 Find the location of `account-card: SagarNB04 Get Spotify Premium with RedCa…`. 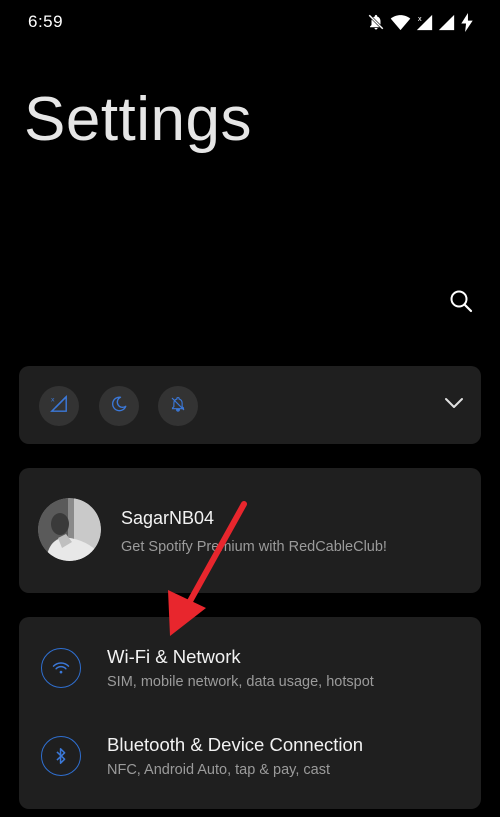

account-card: SagarNB04 Get Spotify Premium with RedCa… is located at coordinates (250, 530).